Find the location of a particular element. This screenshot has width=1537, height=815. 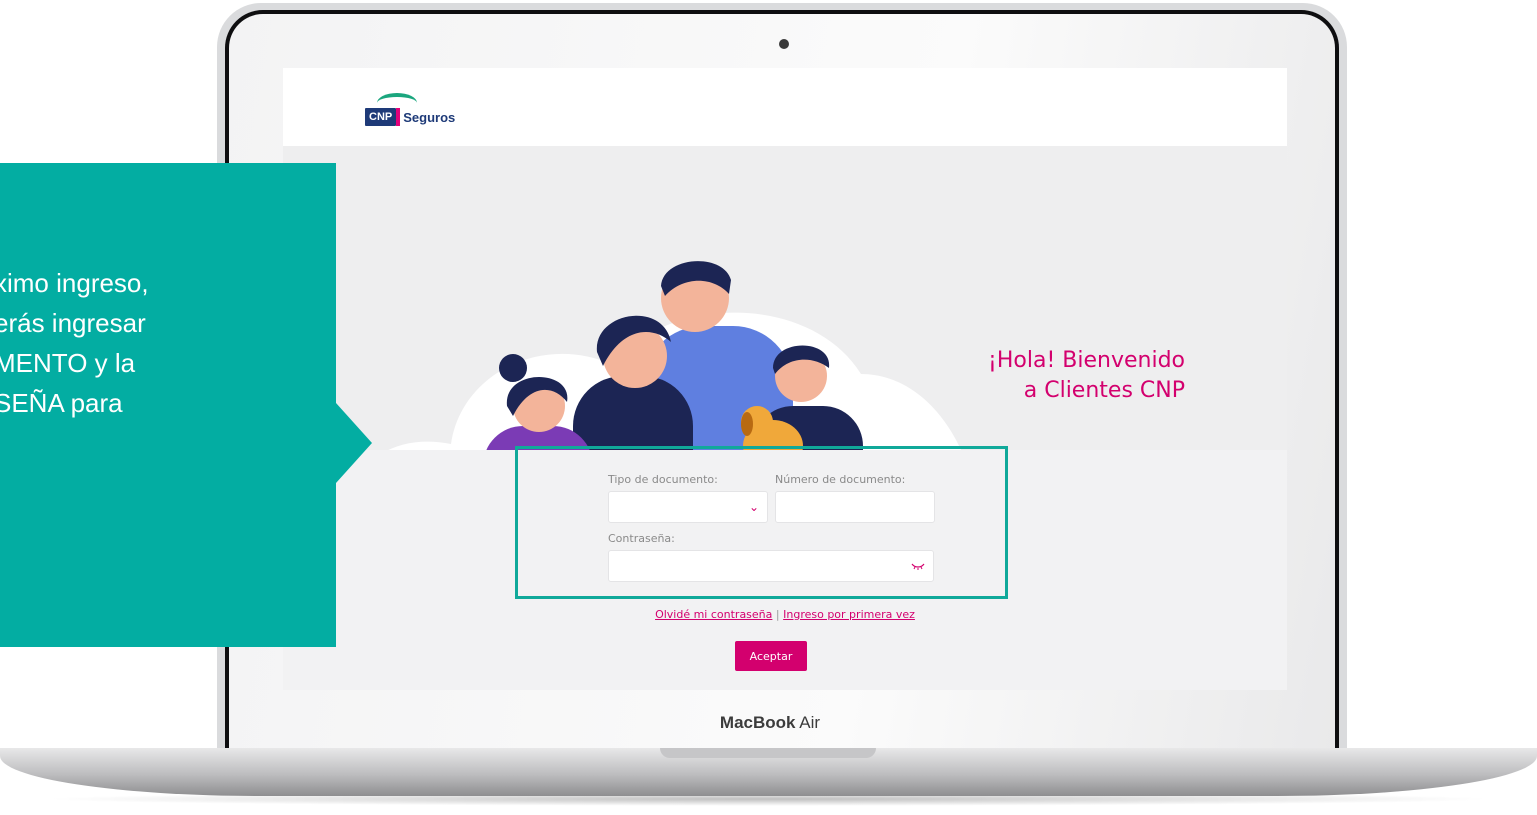

welcome-line-1: ¡Hola! Bienvenido is located at coordinates (1086, 360).